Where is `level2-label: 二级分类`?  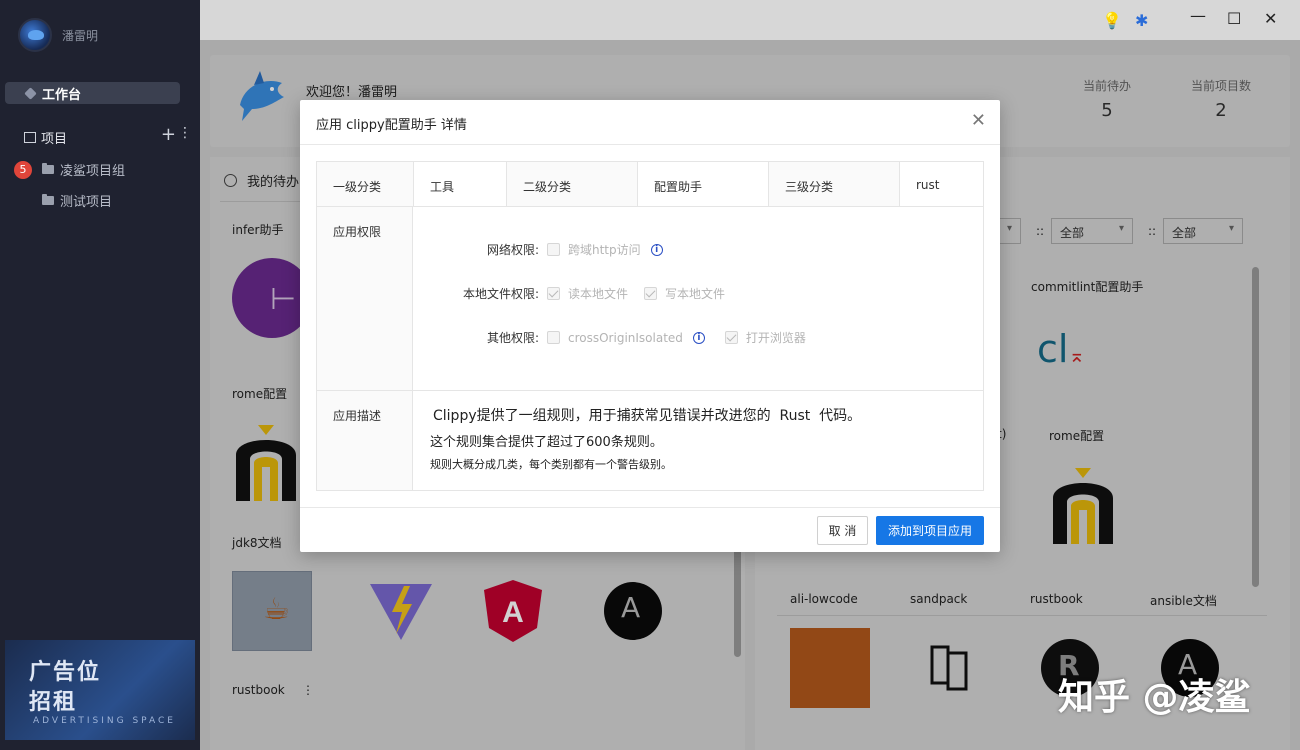 level2-label: 二级分类 is located at coordinates (572, 184).